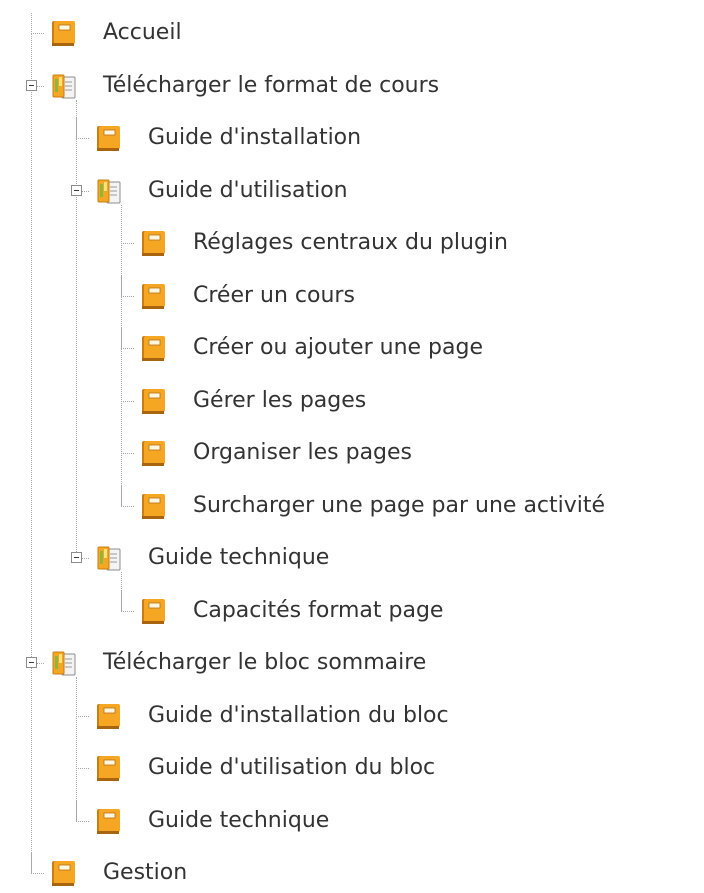 The height and width of the screenshot is (893, 704). I want to click on tree-item: Capacités format page, so click(352, 610).